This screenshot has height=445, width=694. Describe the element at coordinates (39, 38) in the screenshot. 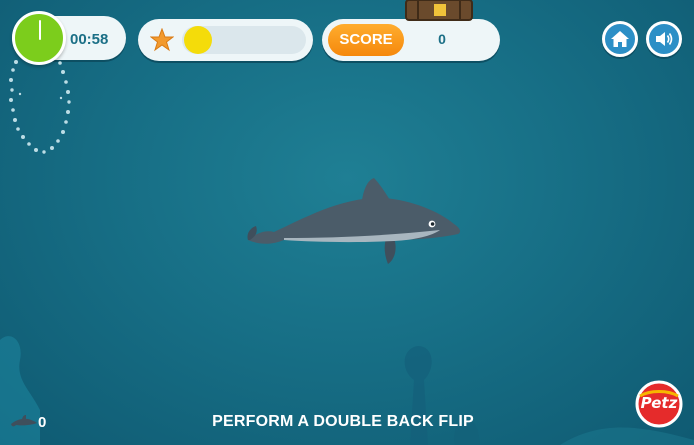

I see `stopwatch-dial-icon` at that location.